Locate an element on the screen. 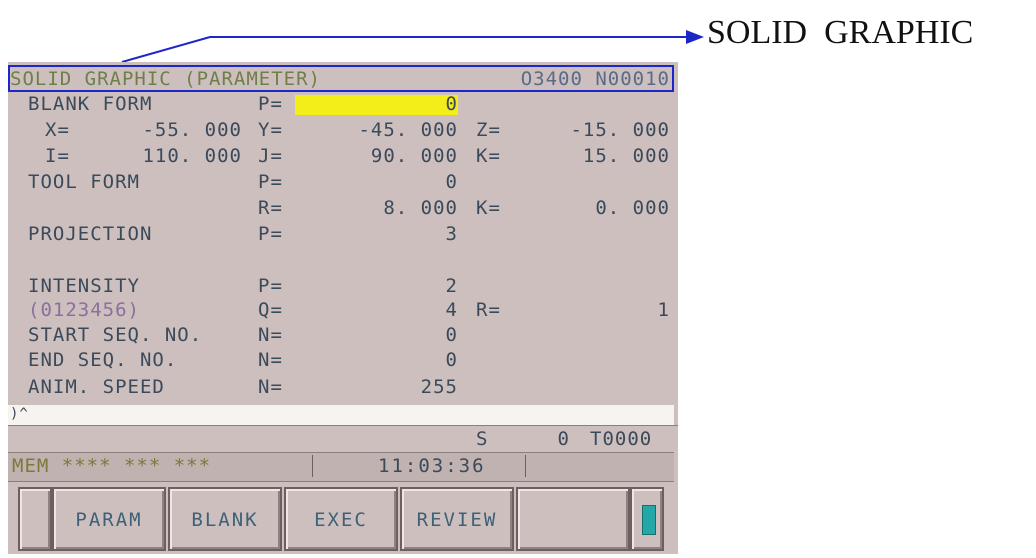 The height and width of the screenshot is (558, 1036). softkey-label: REVIEW is located at coordinates (457, 520).